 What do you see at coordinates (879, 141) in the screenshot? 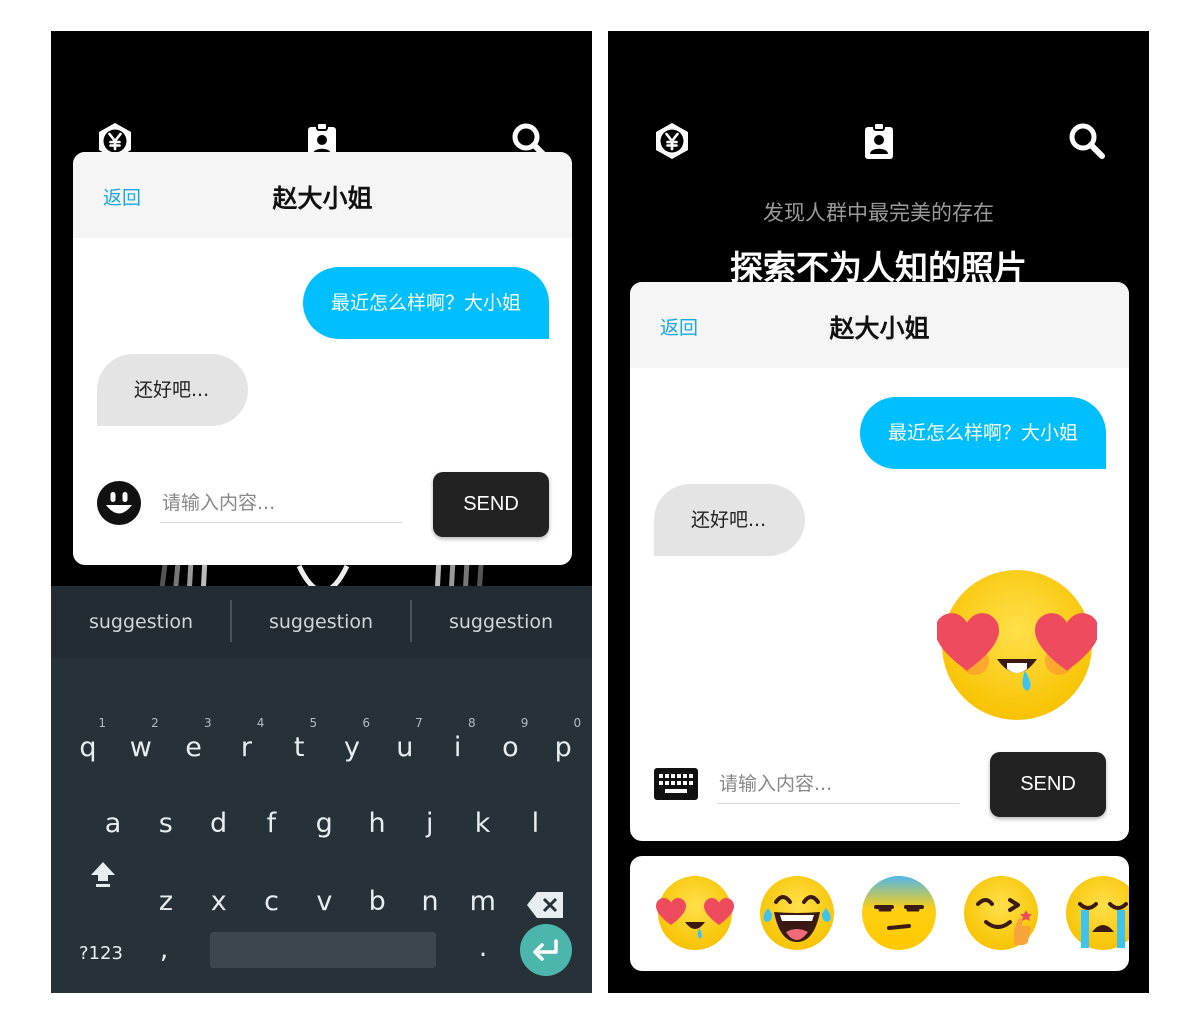
I see `id-badge-icon` at bounding box center [879, 141].